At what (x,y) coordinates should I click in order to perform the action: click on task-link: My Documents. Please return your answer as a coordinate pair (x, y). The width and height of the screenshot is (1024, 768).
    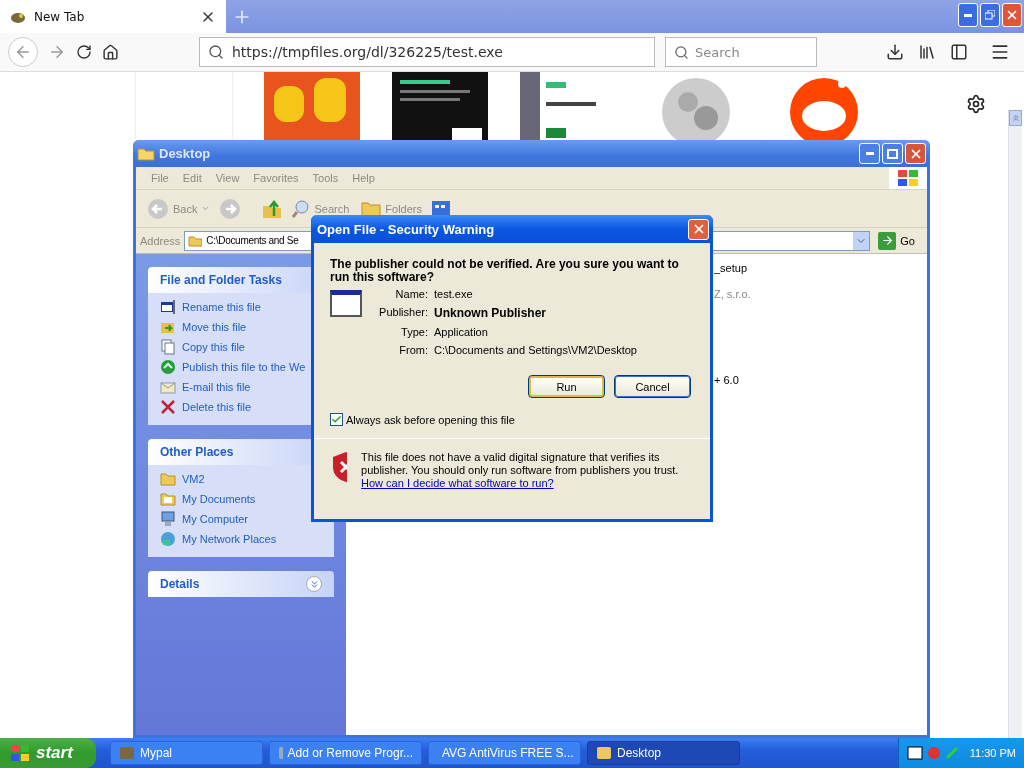
    Looking at the image, I should click on (219, 499).